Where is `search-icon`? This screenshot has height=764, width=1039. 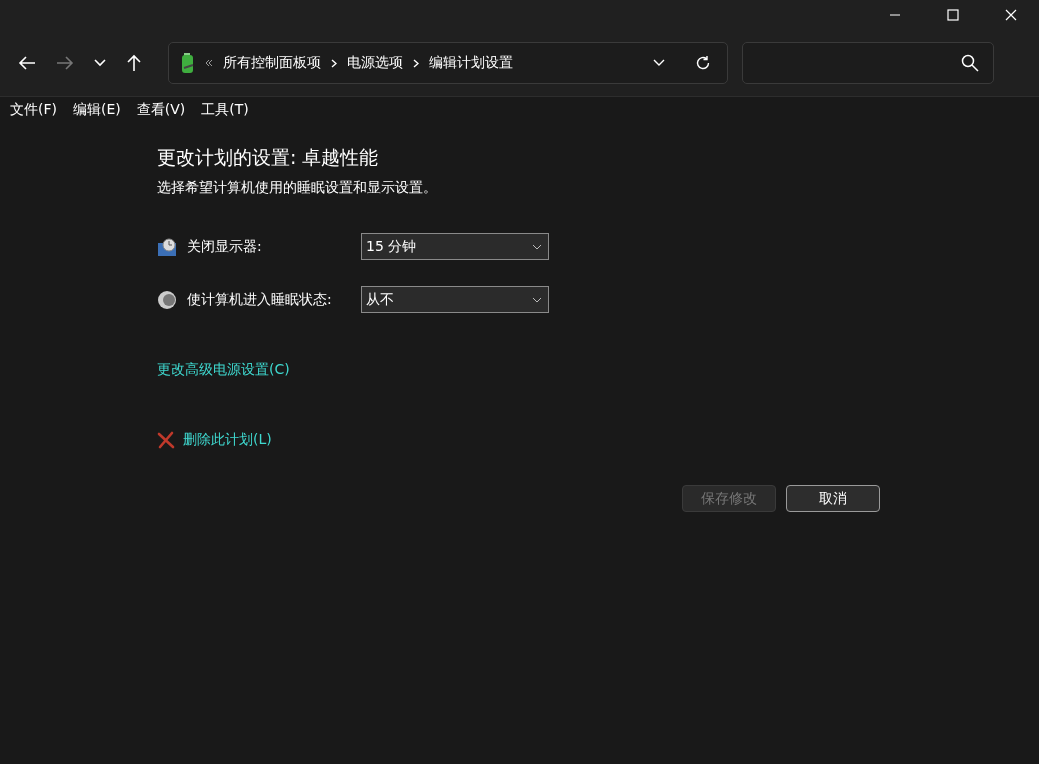
search-icon is located at coordinates (970, 63).